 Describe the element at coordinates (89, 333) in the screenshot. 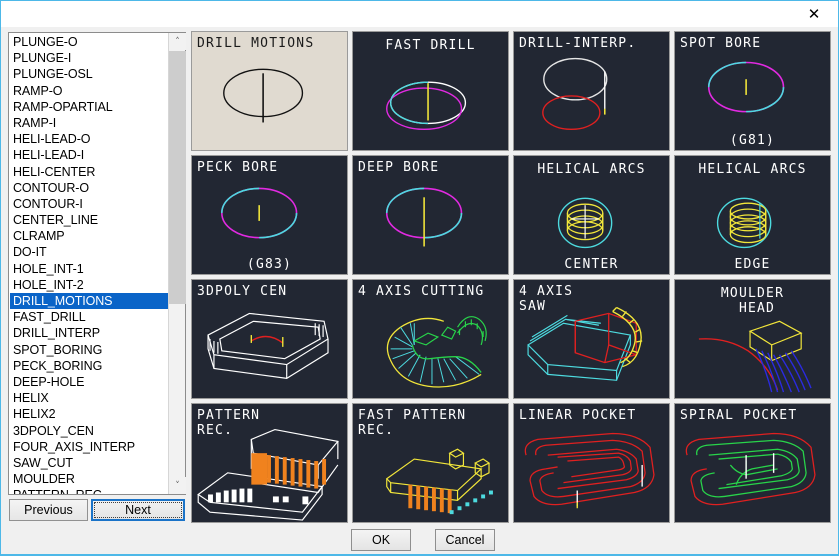

I see `list-item: DRILL_INTERP` at that location.